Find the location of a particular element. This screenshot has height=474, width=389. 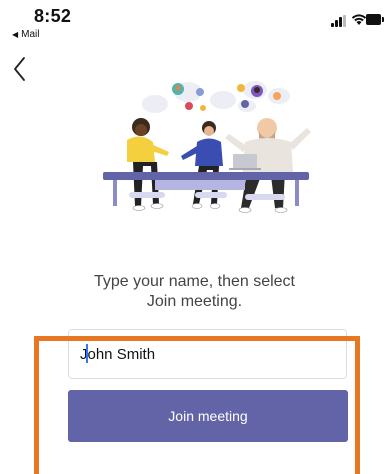

name-field is located at coordinates (207, 354).